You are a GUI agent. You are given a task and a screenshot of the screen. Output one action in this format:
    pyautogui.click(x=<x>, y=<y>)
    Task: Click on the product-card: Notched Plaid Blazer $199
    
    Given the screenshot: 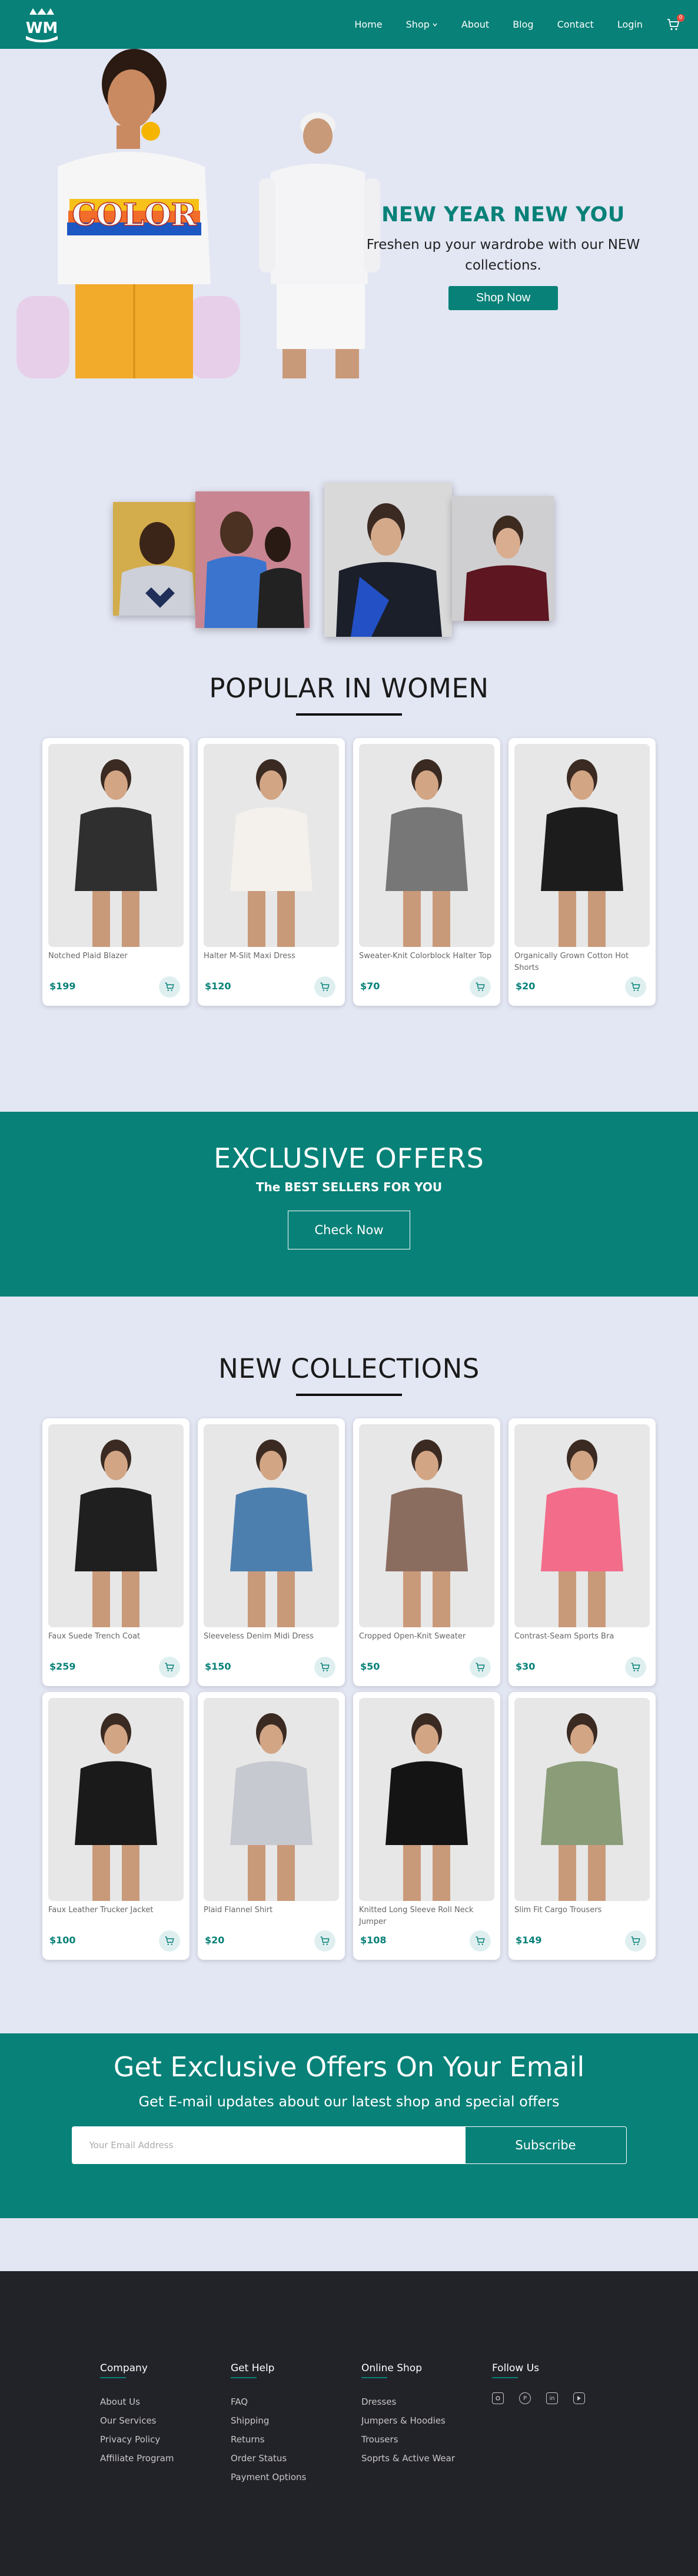 What is the action you would take?
    pyautogui.click(x=116, y=872)
    